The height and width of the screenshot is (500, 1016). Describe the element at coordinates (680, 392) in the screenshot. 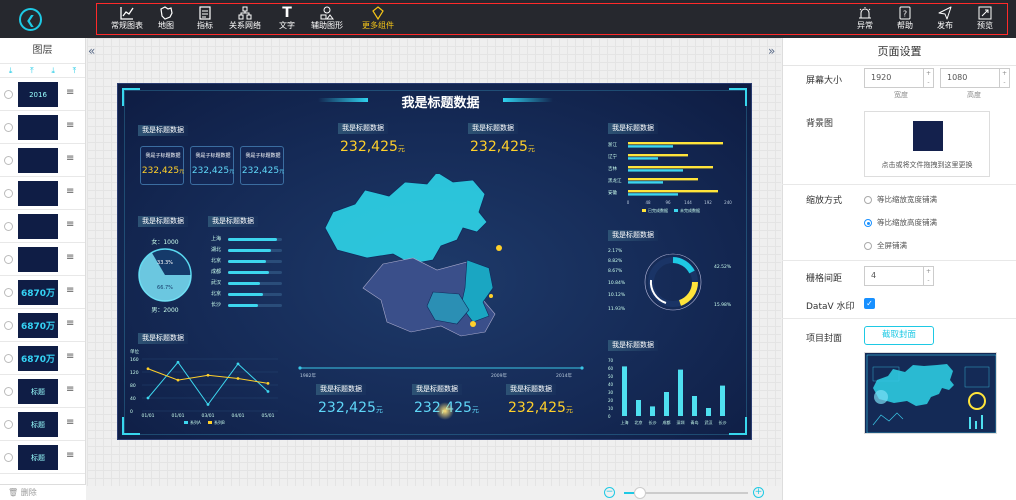

I see `vbar-bar` at that location.